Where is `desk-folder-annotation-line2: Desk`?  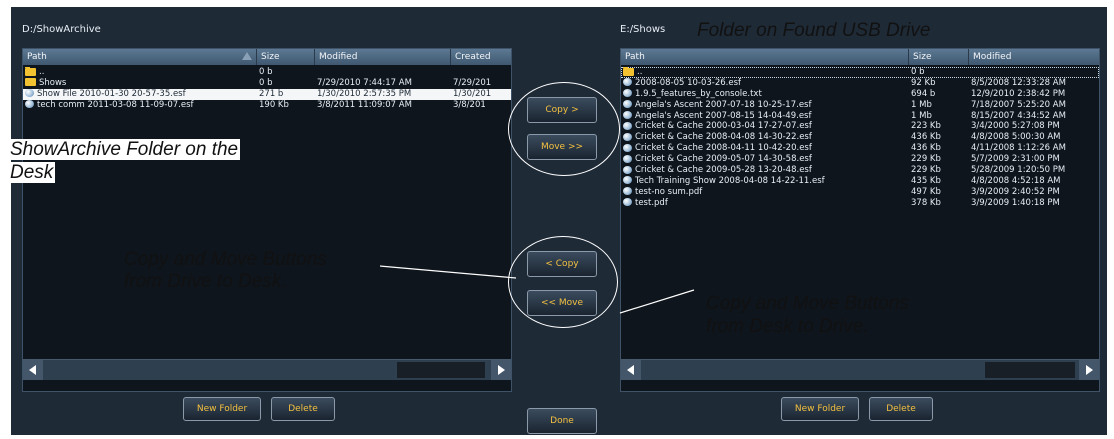 desk-folder-annotation-line2: Desk is located at coordinates (32, 172).